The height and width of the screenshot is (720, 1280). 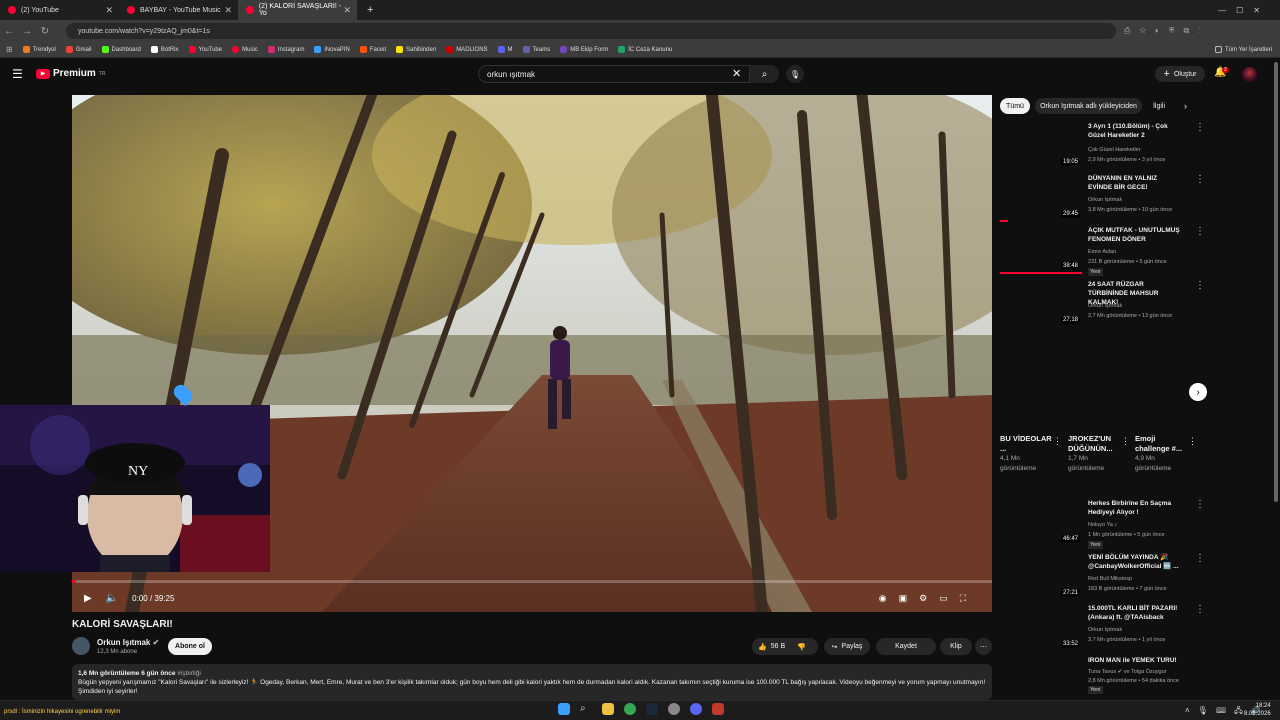 I want to click on bookmark-label: Dashboard, so click(x=126, y=49).